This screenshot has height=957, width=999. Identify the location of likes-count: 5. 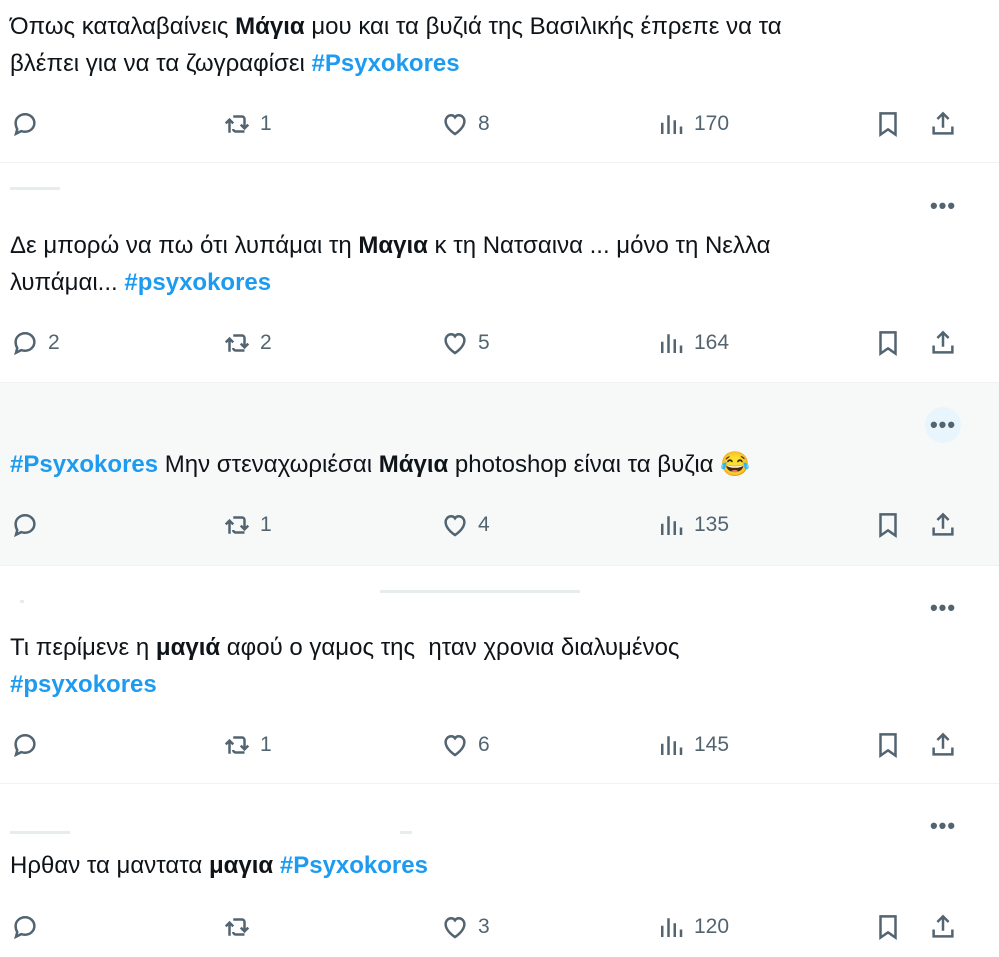
(484, 342).